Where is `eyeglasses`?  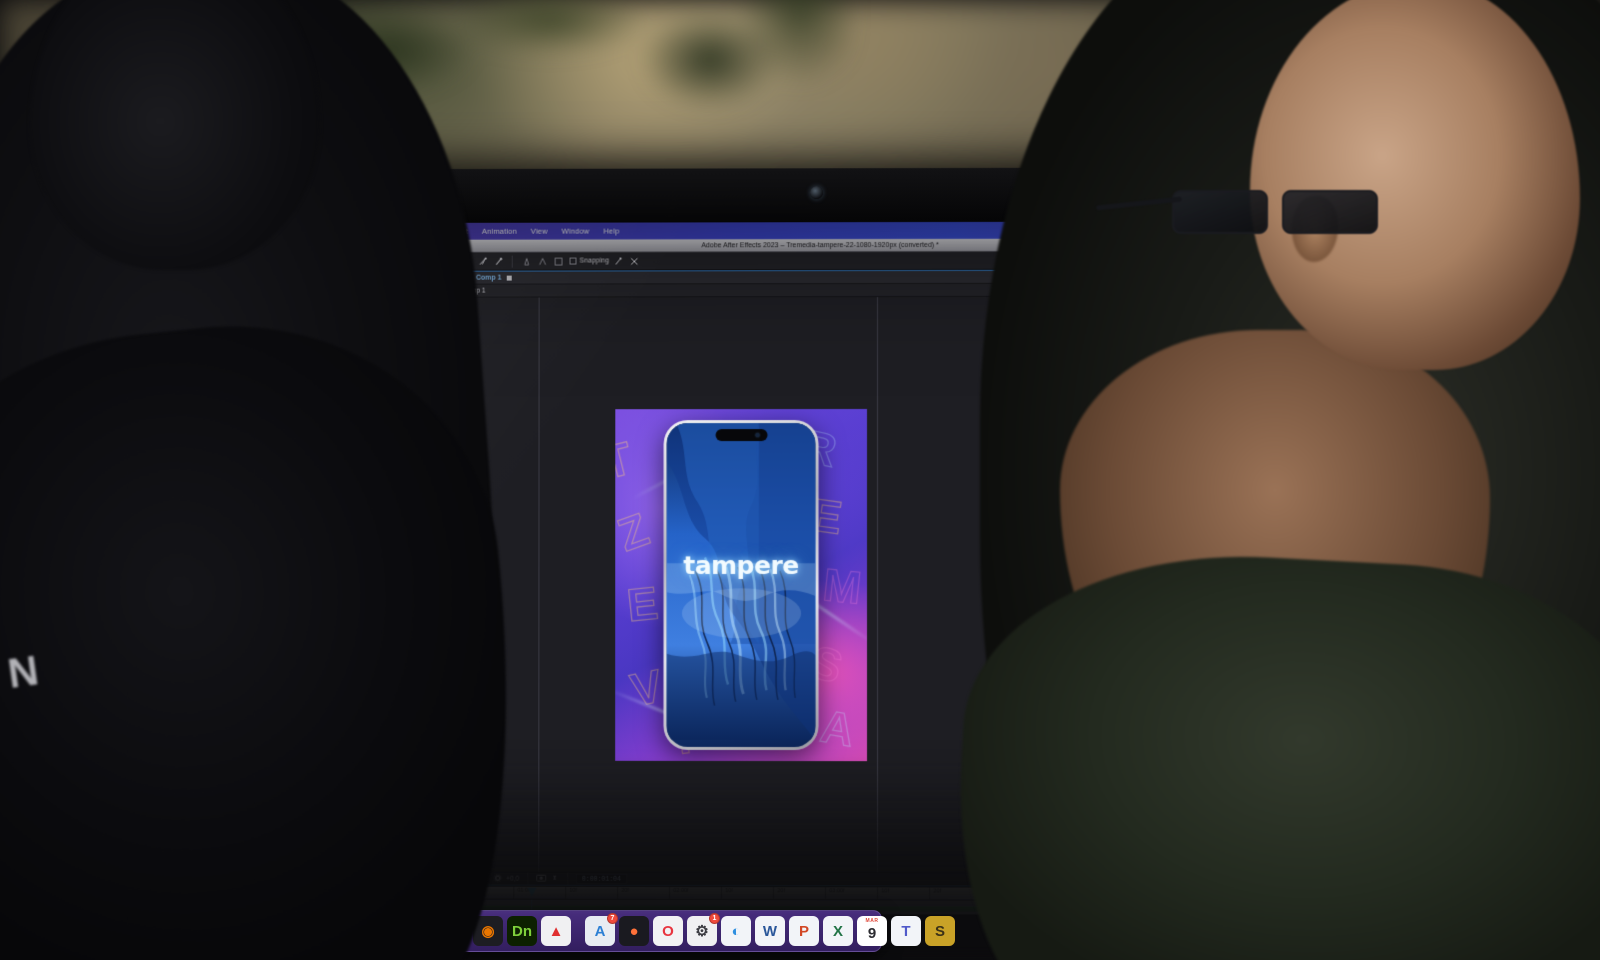 eyeglasses is located at coordinates (1236, 213).